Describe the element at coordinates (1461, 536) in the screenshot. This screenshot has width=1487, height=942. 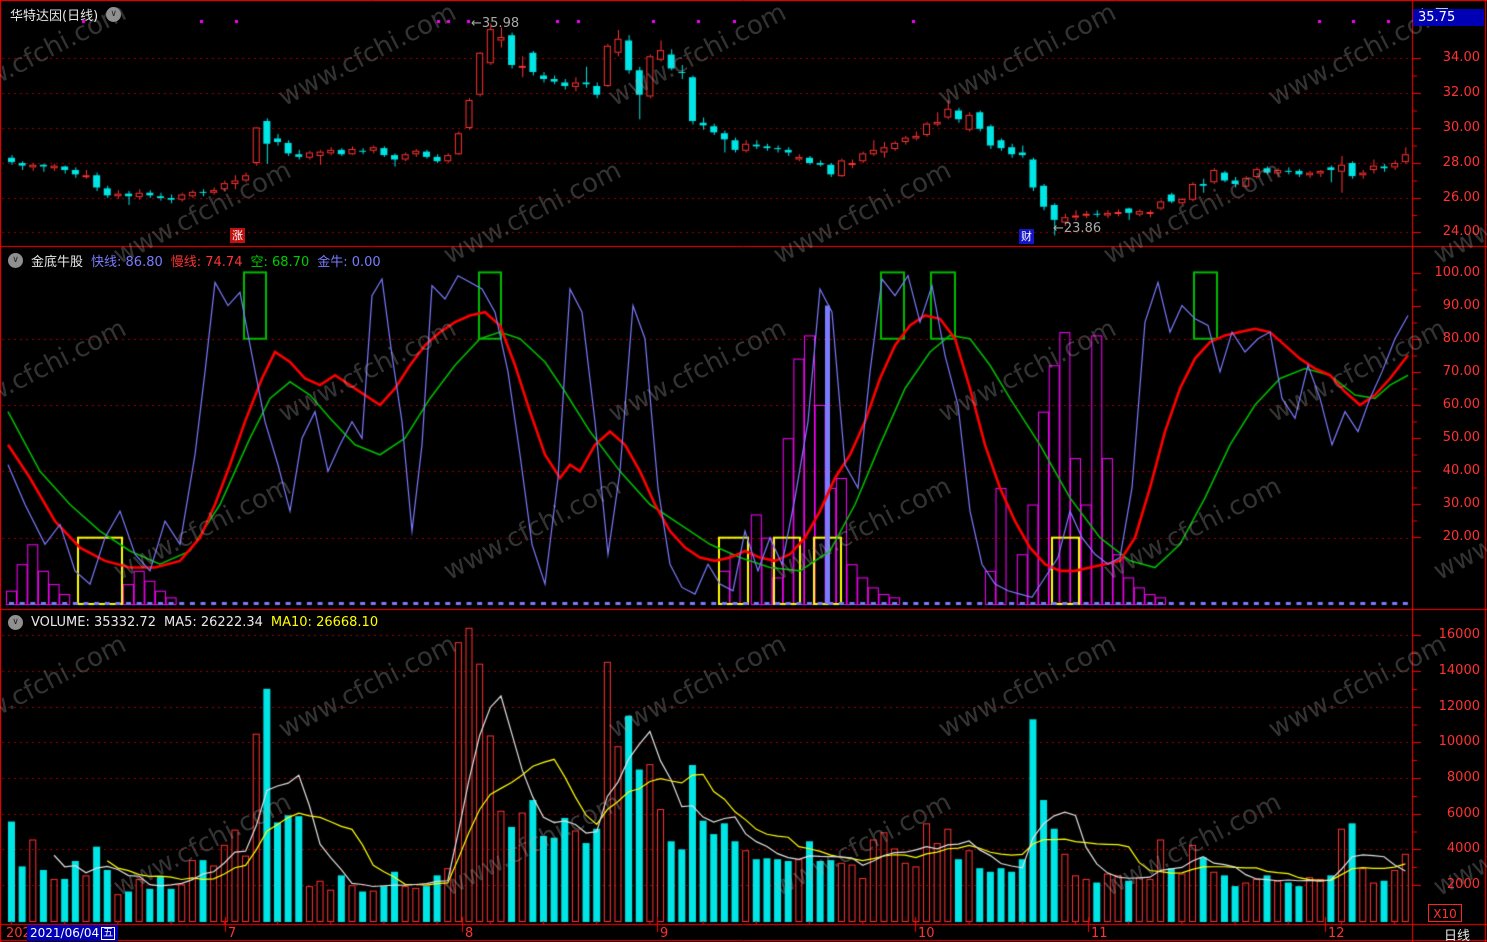
I see `indicator-axis-tick-label: 20.00` at that location.